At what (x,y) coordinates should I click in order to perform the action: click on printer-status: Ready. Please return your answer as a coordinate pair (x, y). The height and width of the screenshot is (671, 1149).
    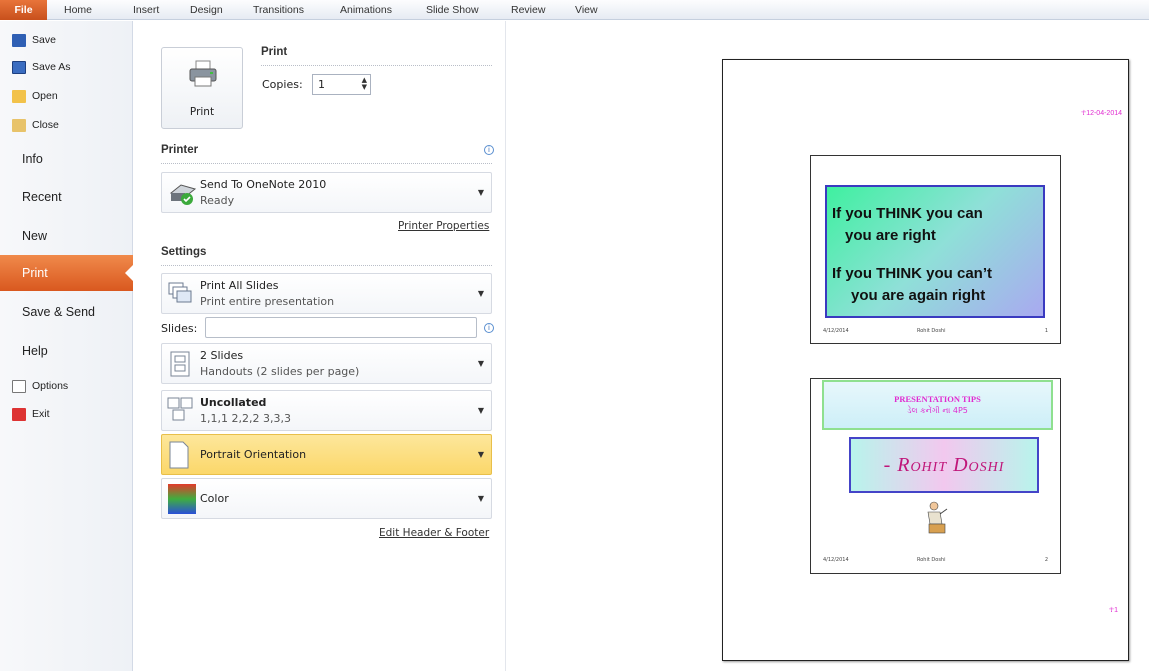
    Looking at the image, I should click on (217, 200).